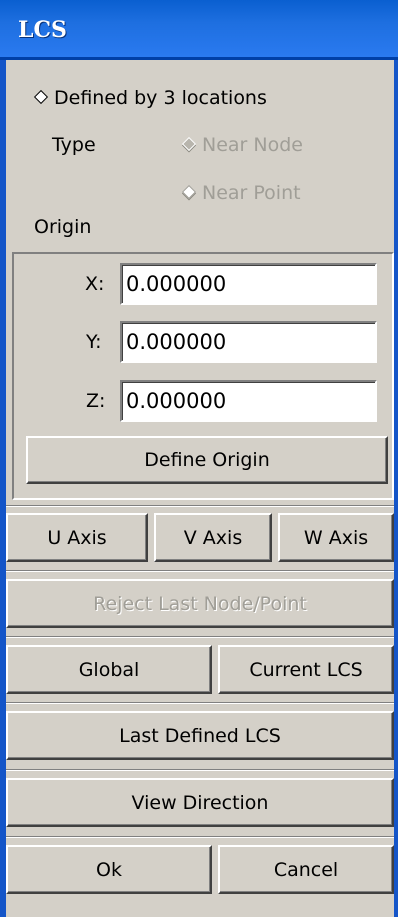 This screenshot has height=917, width=398. What do you see at coordinates (199, 30) in the screenshot?
I see `title-bar: LCS` at bounding box center [199, 30].